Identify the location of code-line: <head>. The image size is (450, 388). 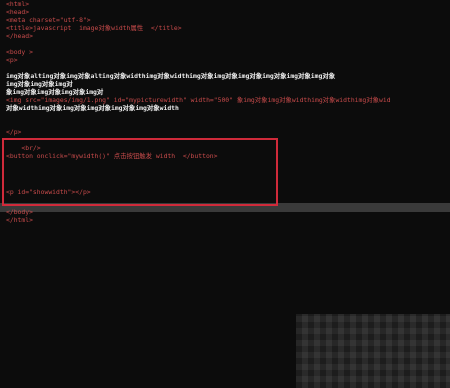
(17, 12).